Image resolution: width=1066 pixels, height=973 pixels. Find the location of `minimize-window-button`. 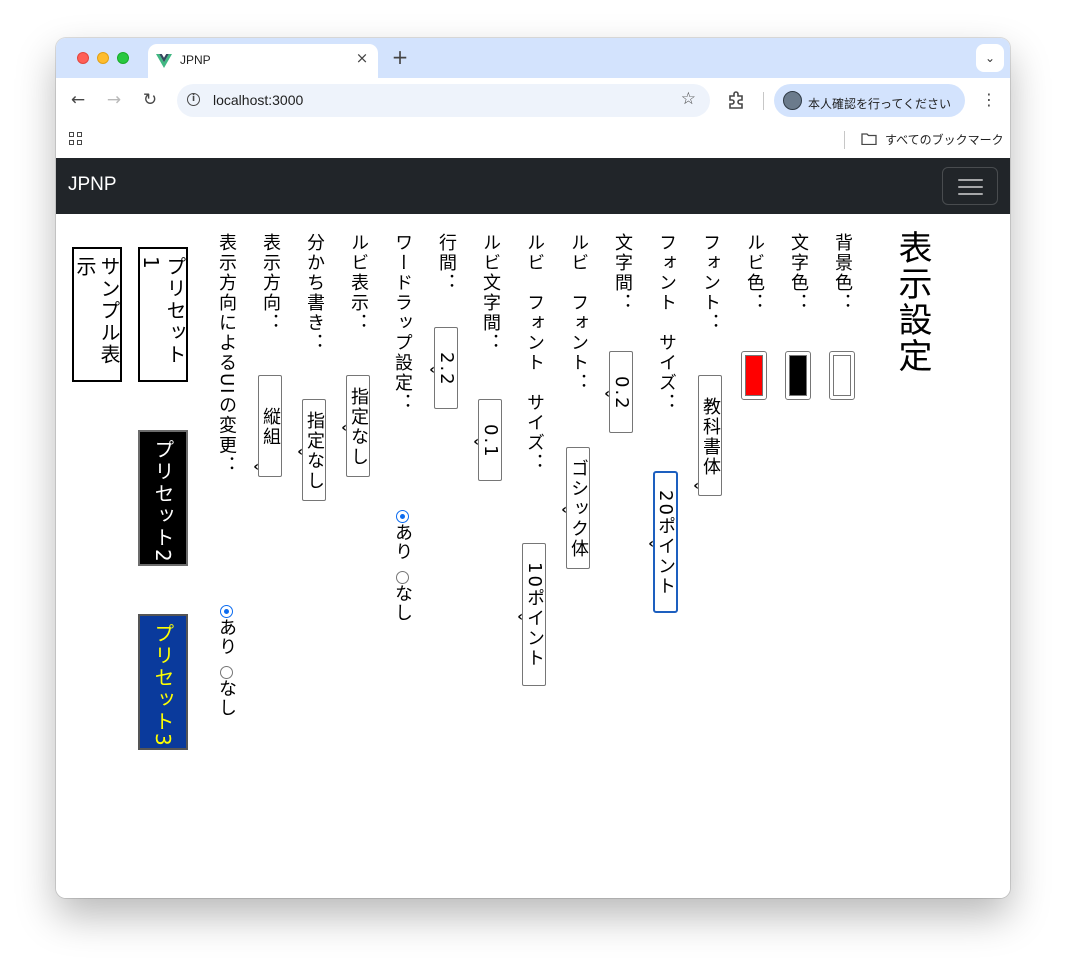

minimize-window-button is located at coordinates (103, 58).